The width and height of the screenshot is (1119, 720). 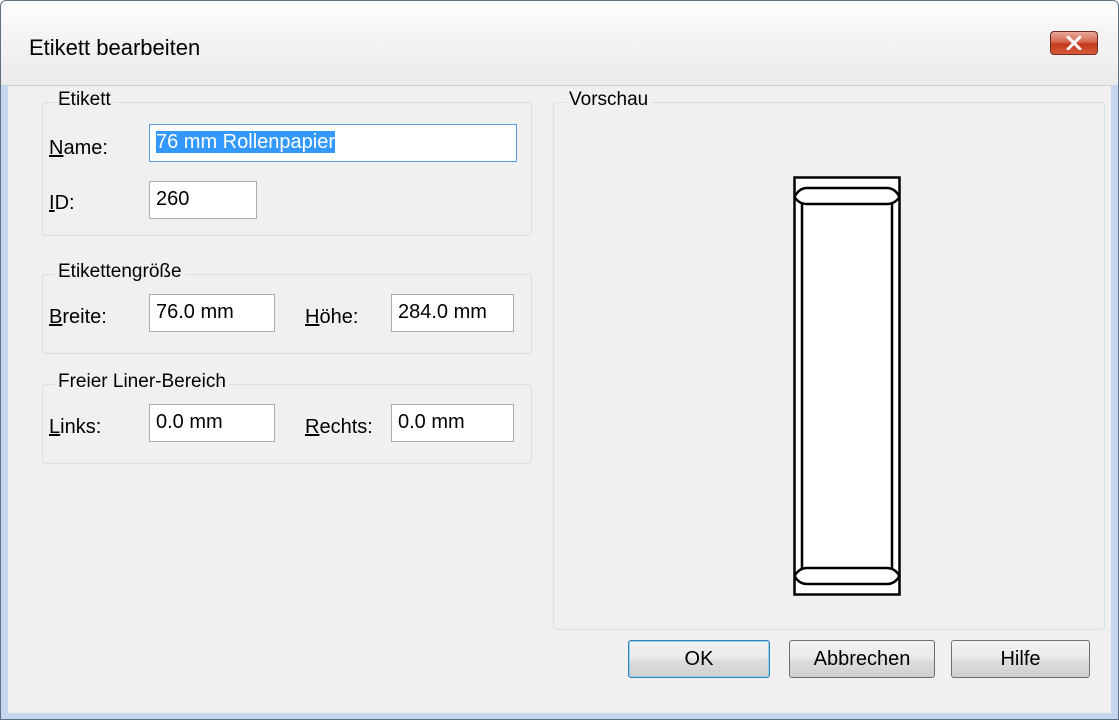 What do you see at coordinates (332, 317) in the screenshot?
I see `height-label: Höhe:` at bounding box center [332, 317].